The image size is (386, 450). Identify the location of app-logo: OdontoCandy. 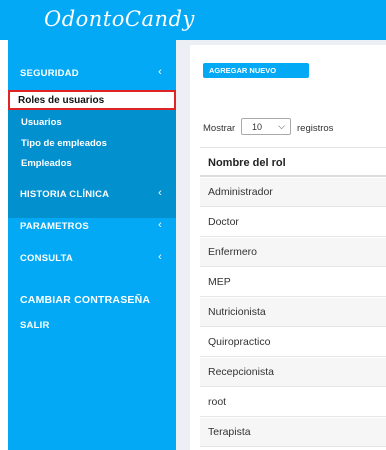
(119, 19).